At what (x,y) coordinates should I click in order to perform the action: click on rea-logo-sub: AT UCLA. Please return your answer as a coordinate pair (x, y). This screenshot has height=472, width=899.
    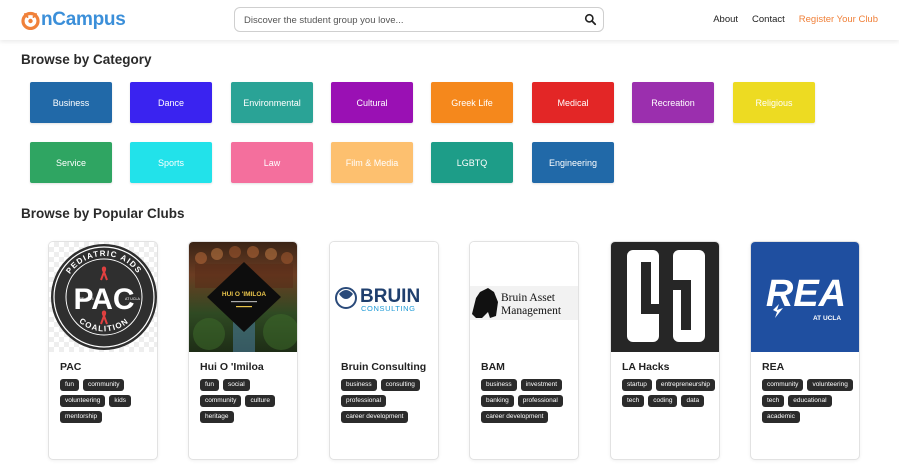
    Looking at the image, I should click on (827, 318).